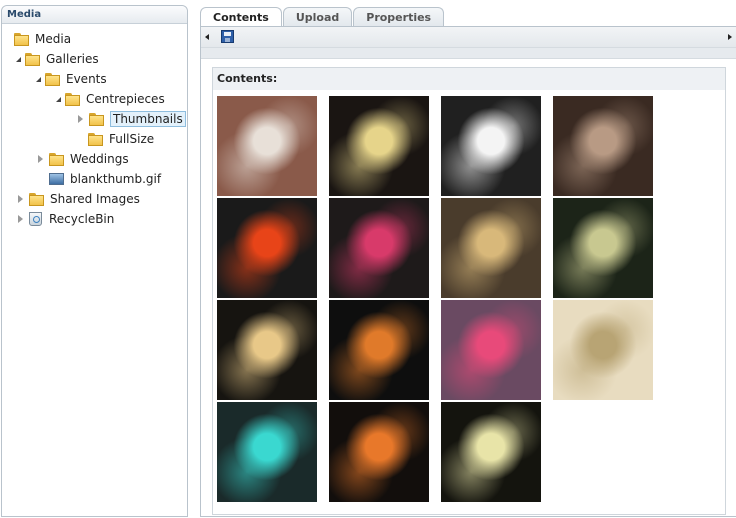 The width and height of the screenshot is (736, 518). Describe the element at coordinates (35, 219) in the screenshot. I see `recycle-bin-icon` at that location.